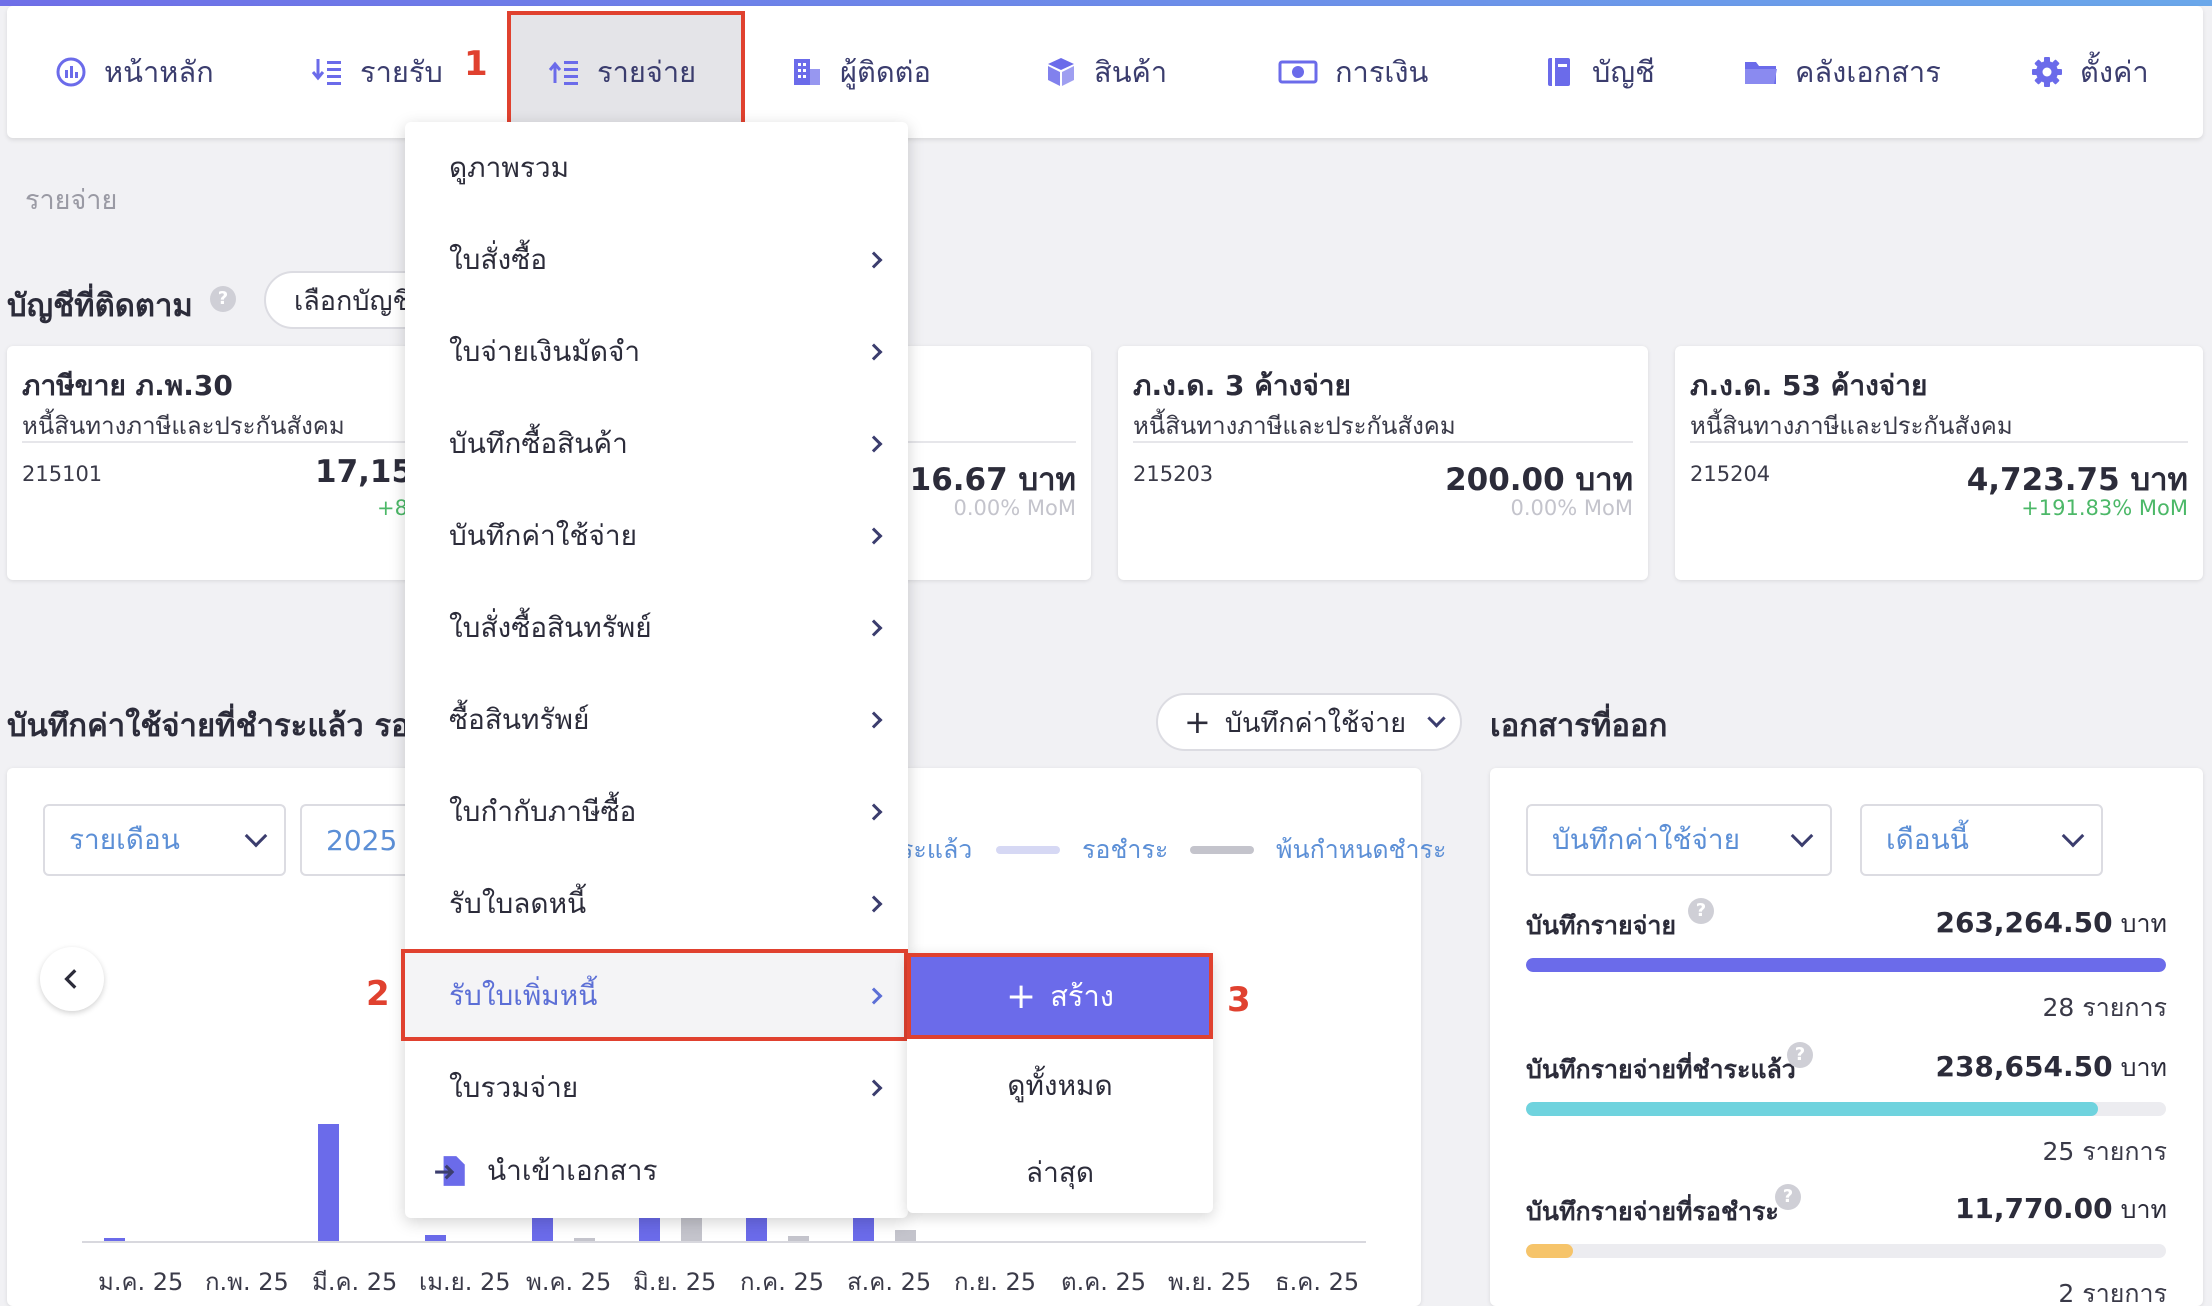 The image size is (2212, 1306). I want to click on menu-item-label: ใบรวมจ่าย, so click(514, 1087).